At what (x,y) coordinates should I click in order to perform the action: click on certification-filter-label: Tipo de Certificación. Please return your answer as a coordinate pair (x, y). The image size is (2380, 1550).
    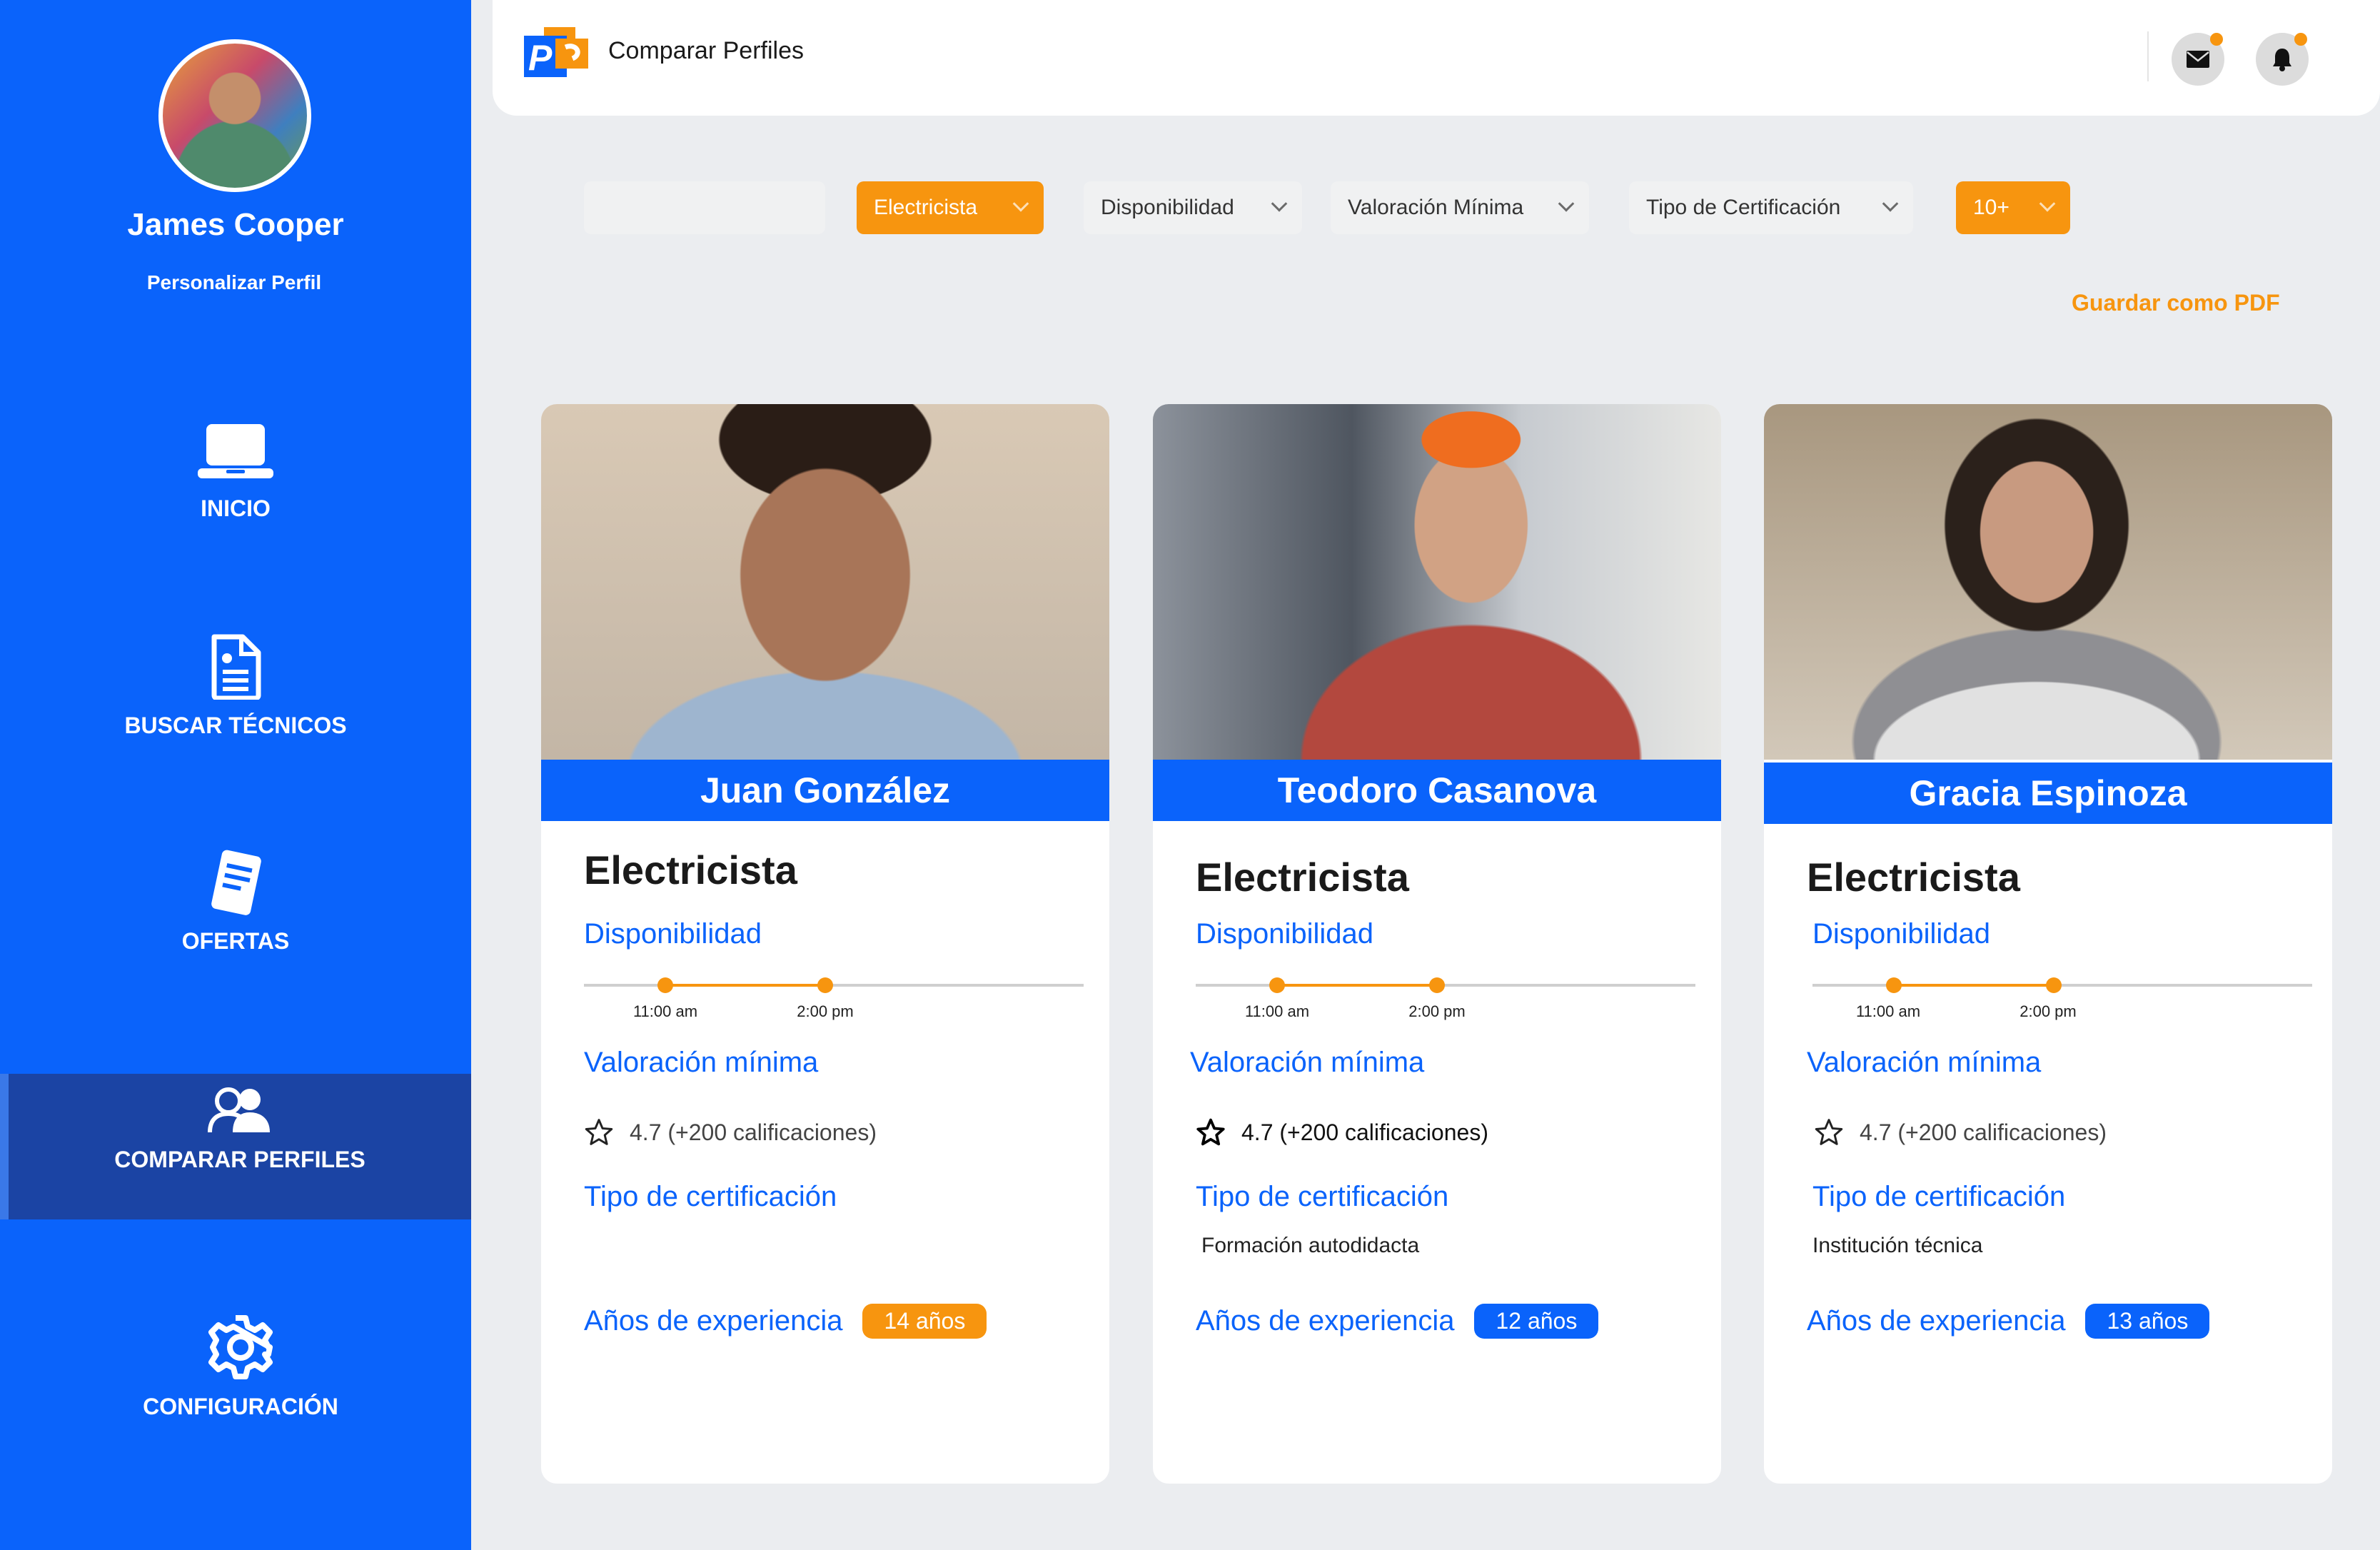
    Looking at the image, I should click on (1743, 207).